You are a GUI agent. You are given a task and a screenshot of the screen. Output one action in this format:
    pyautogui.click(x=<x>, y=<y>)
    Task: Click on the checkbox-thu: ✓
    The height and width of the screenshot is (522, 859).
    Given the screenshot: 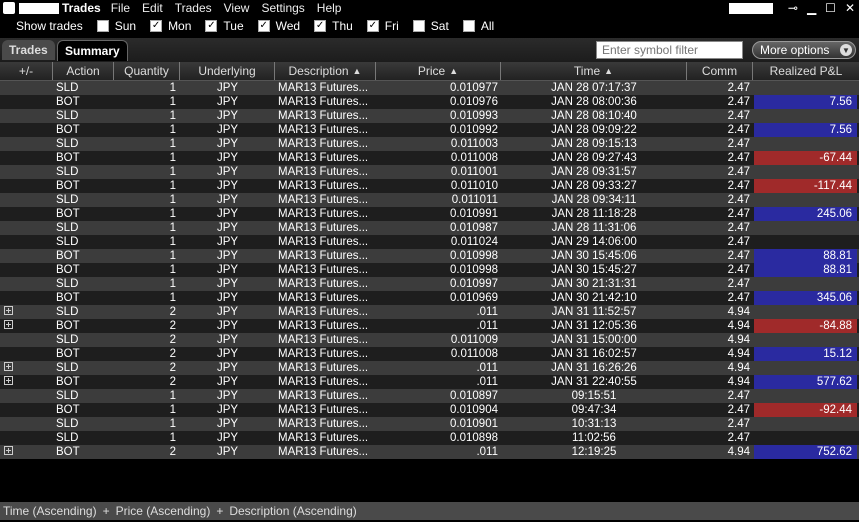 What is the action you would take?
    pyautogui.click(x=320, y=26)
    